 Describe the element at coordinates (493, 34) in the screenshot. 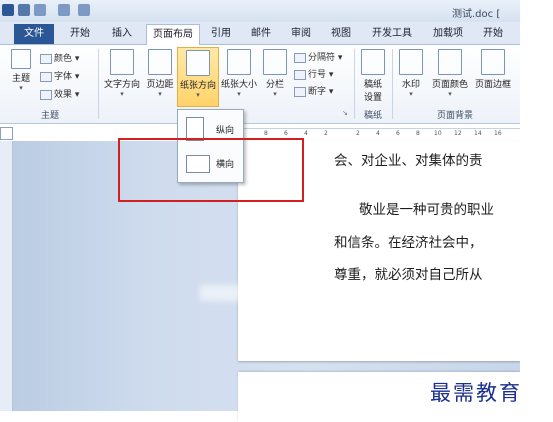

I see `tab-start: 开始` at that location.